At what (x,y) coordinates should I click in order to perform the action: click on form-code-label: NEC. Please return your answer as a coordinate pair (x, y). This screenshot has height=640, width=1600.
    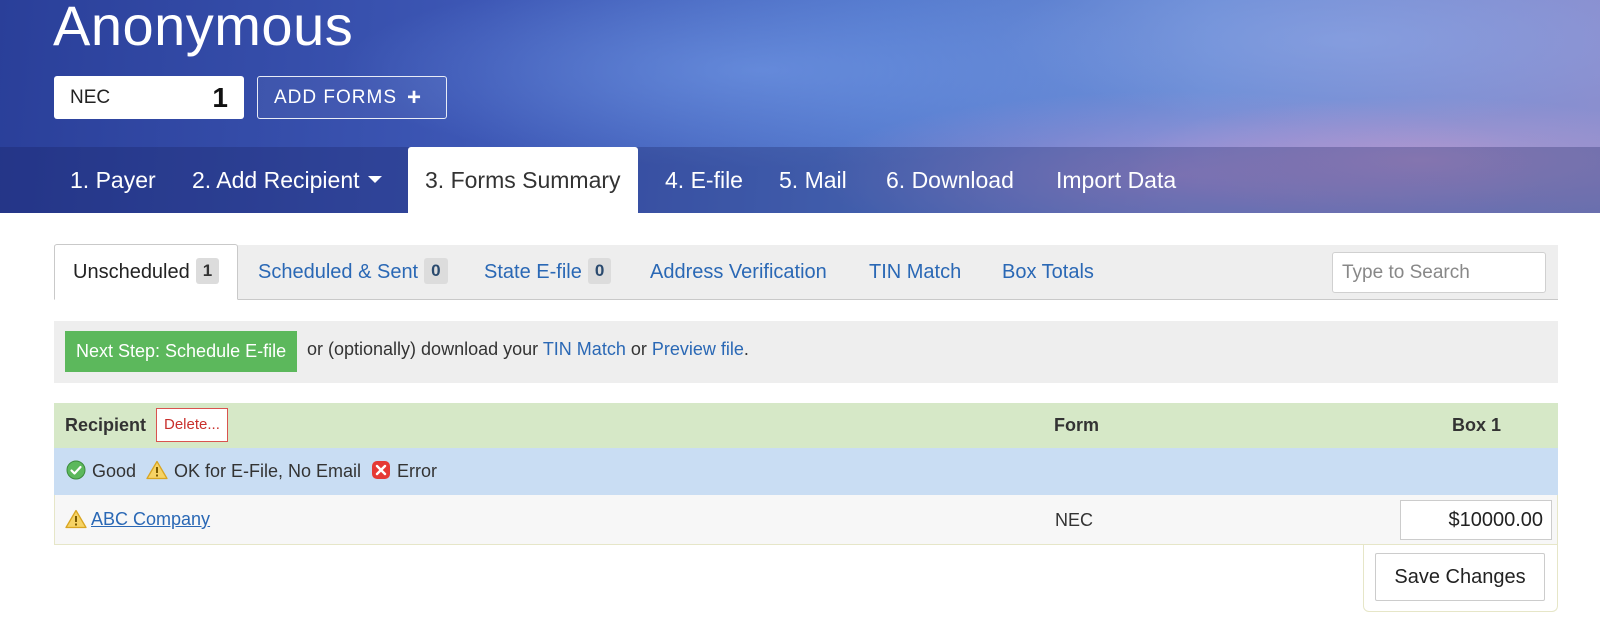
    Looking at the image, I should click on (90, 97).